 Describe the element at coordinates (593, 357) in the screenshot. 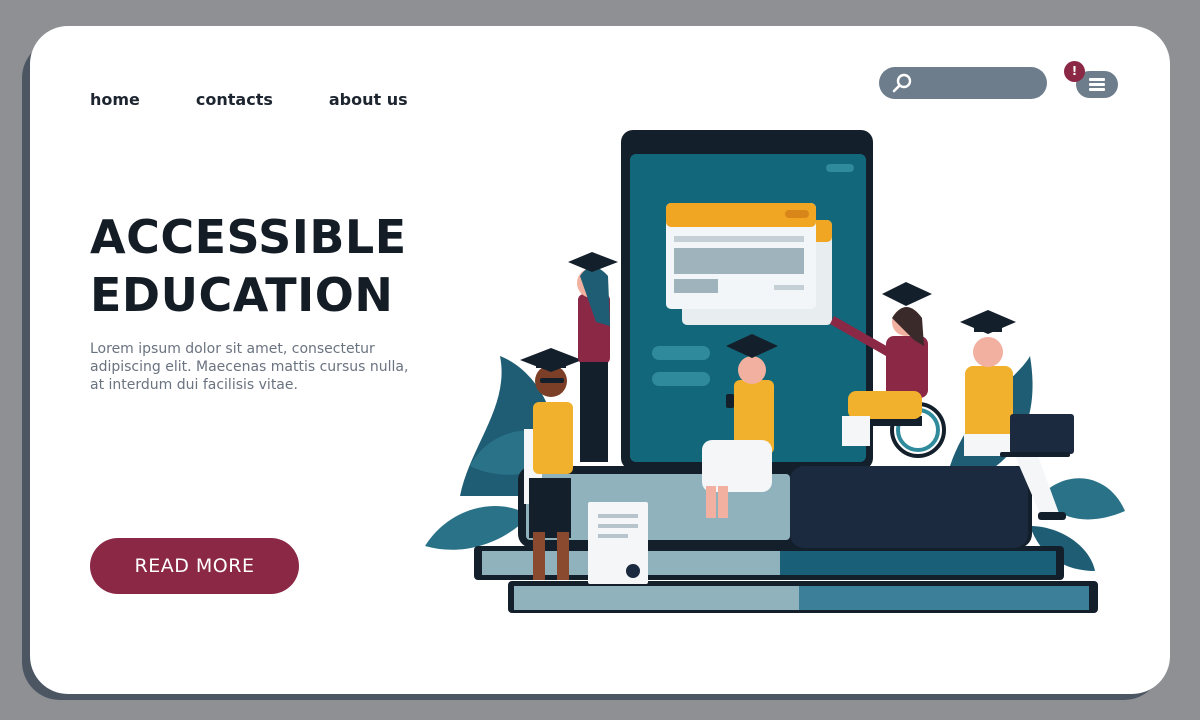

I see `student-standing` at that location.